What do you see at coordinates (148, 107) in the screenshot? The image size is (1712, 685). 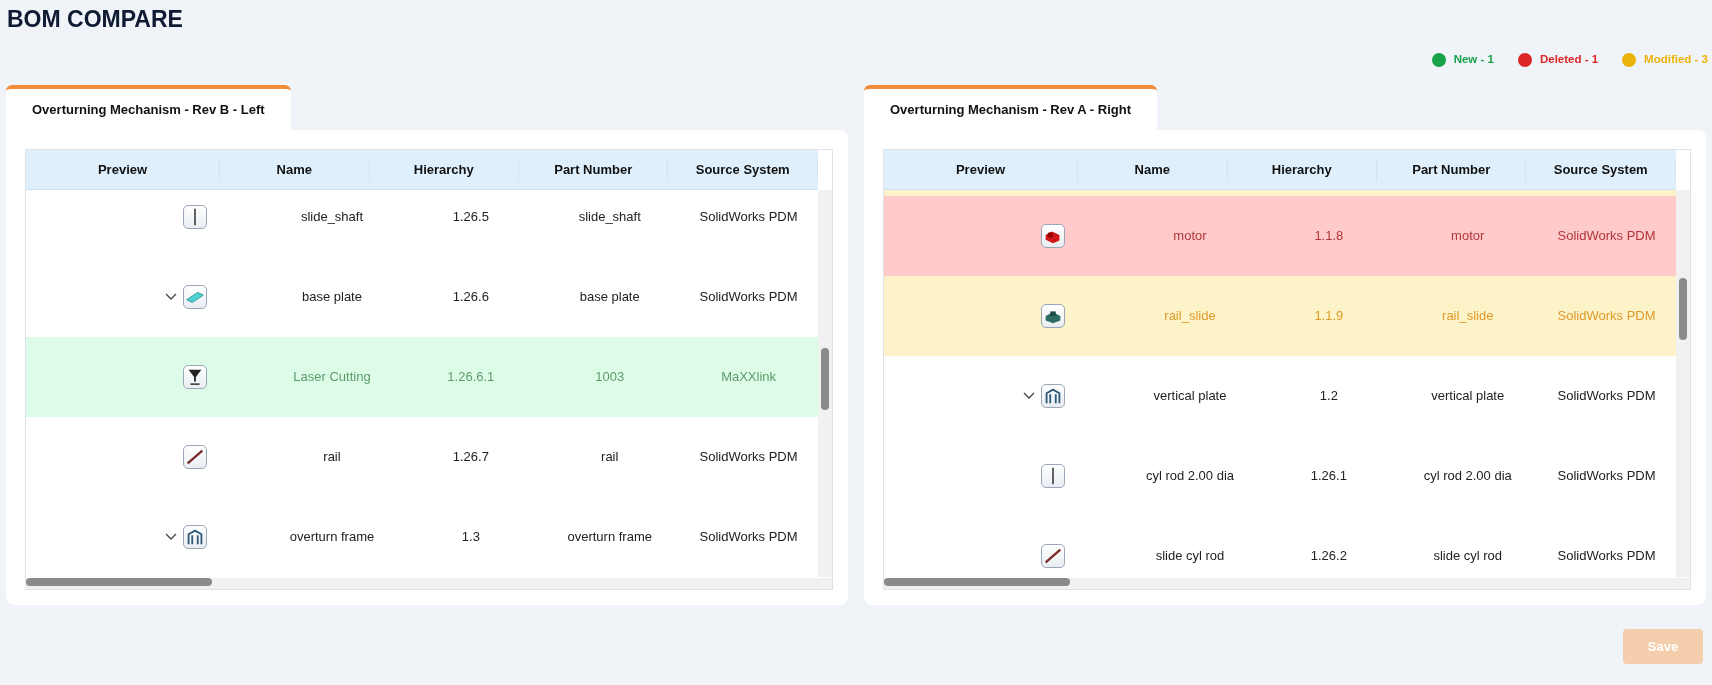 I see `tab: Overturning Mechanism - Rev B - Left` at bounding box center [148, 107].